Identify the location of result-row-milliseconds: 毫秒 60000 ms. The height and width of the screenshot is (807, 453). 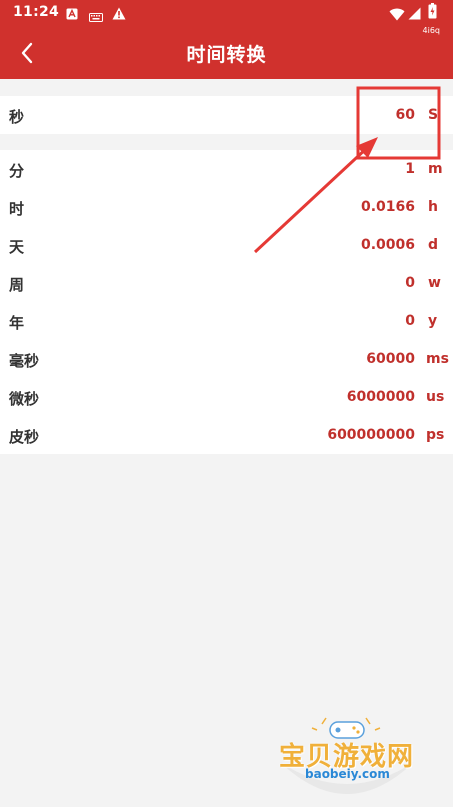
(226, 359).